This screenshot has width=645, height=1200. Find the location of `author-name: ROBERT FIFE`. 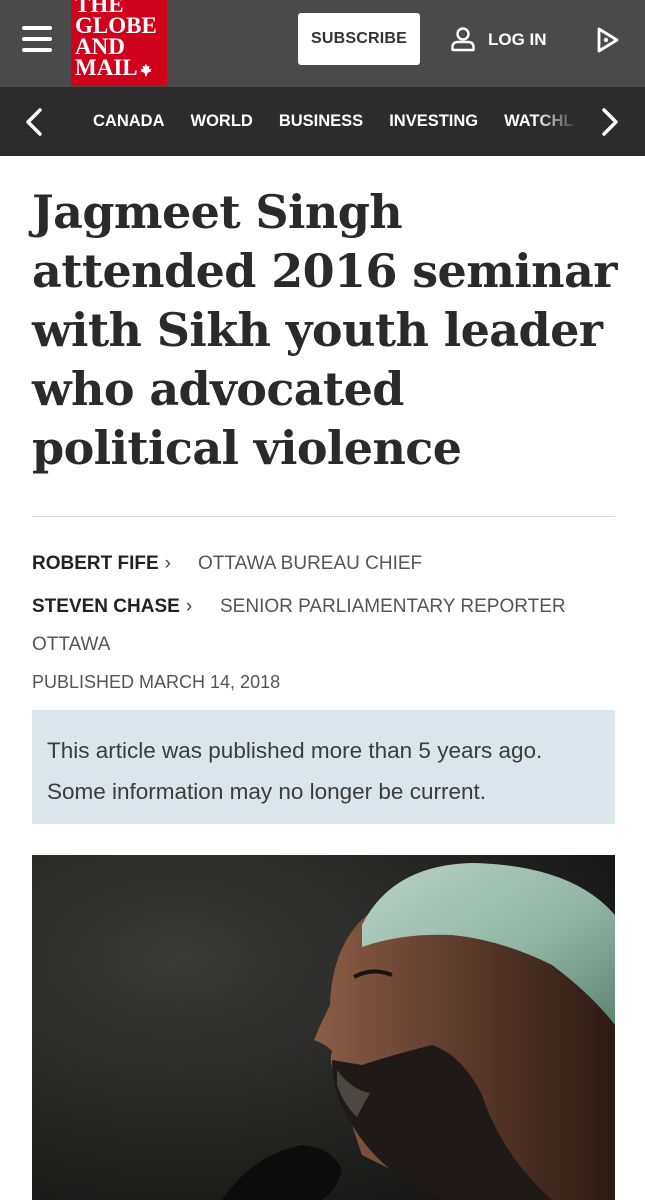

author-name: ROBERT FIFE is located at coordinates (95, 563).